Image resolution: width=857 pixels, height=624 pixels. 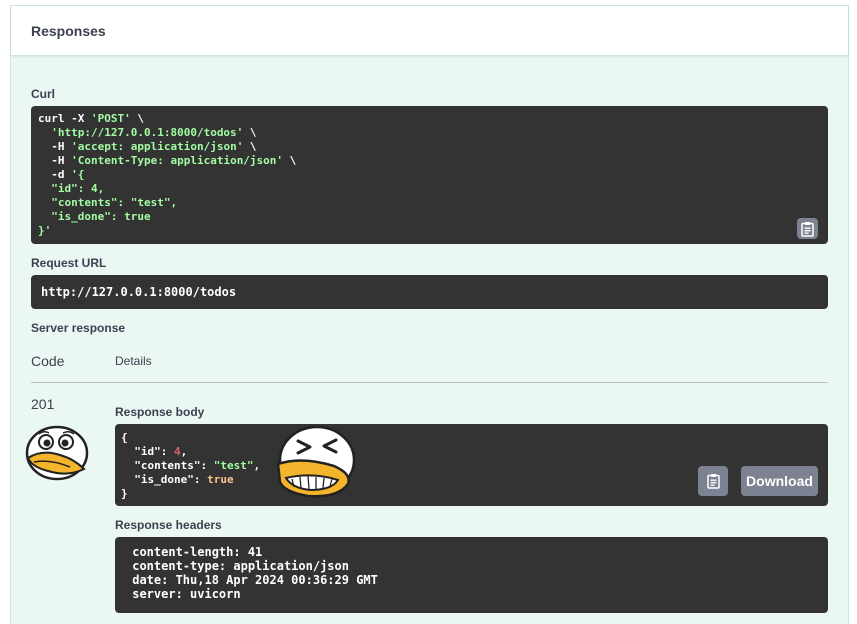 I want to click on responses-header: Responses, so click(x=429, y=31).